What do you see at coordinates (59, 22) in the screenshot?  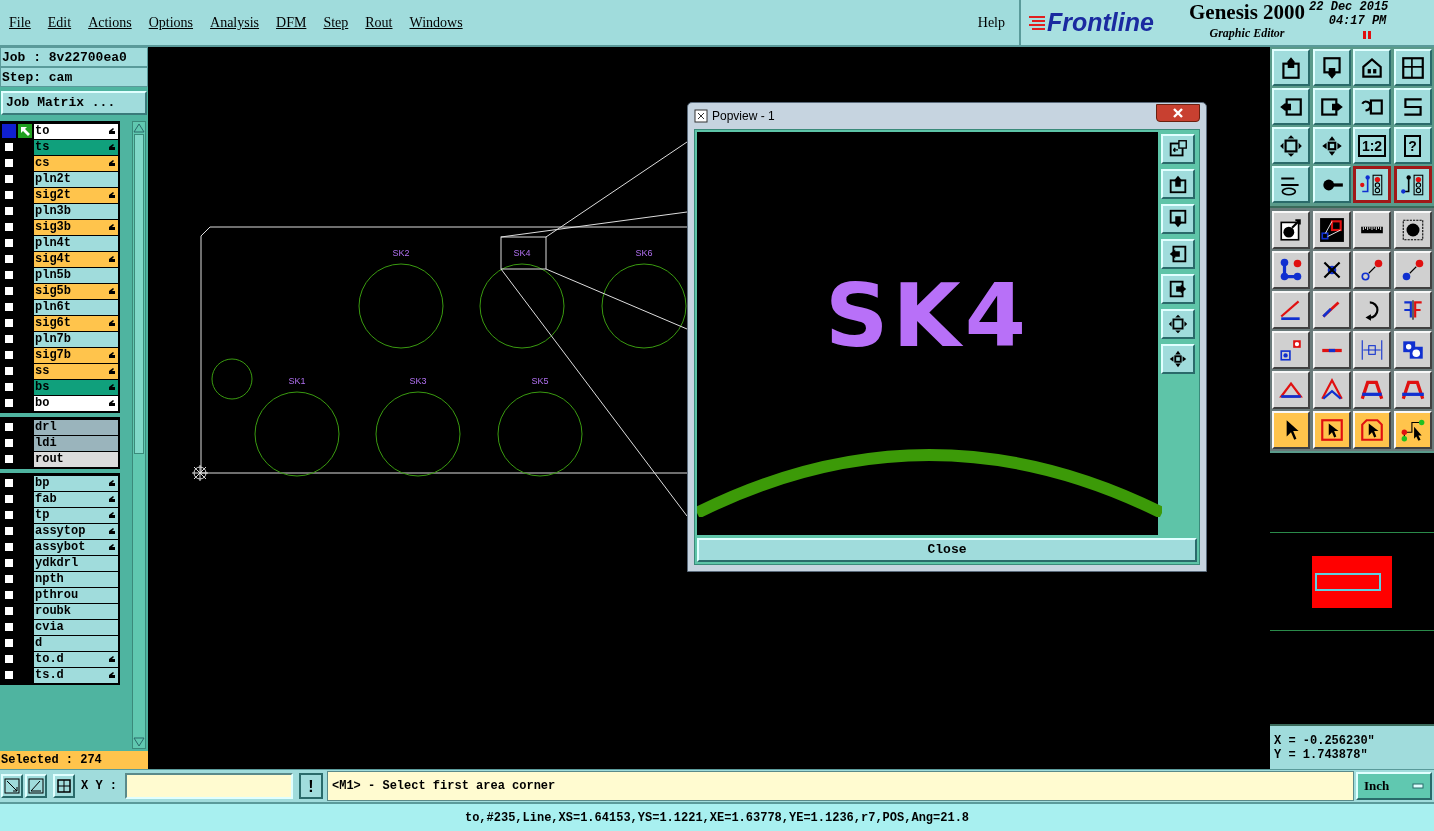 I see `menu-item: Edit` at bounding box center [59, 22].